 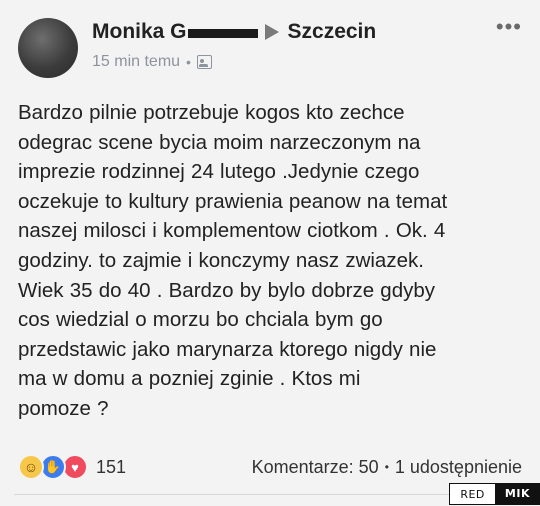 I want to click on author-row: Monika G Szczecin, so click(x=234, y=32).